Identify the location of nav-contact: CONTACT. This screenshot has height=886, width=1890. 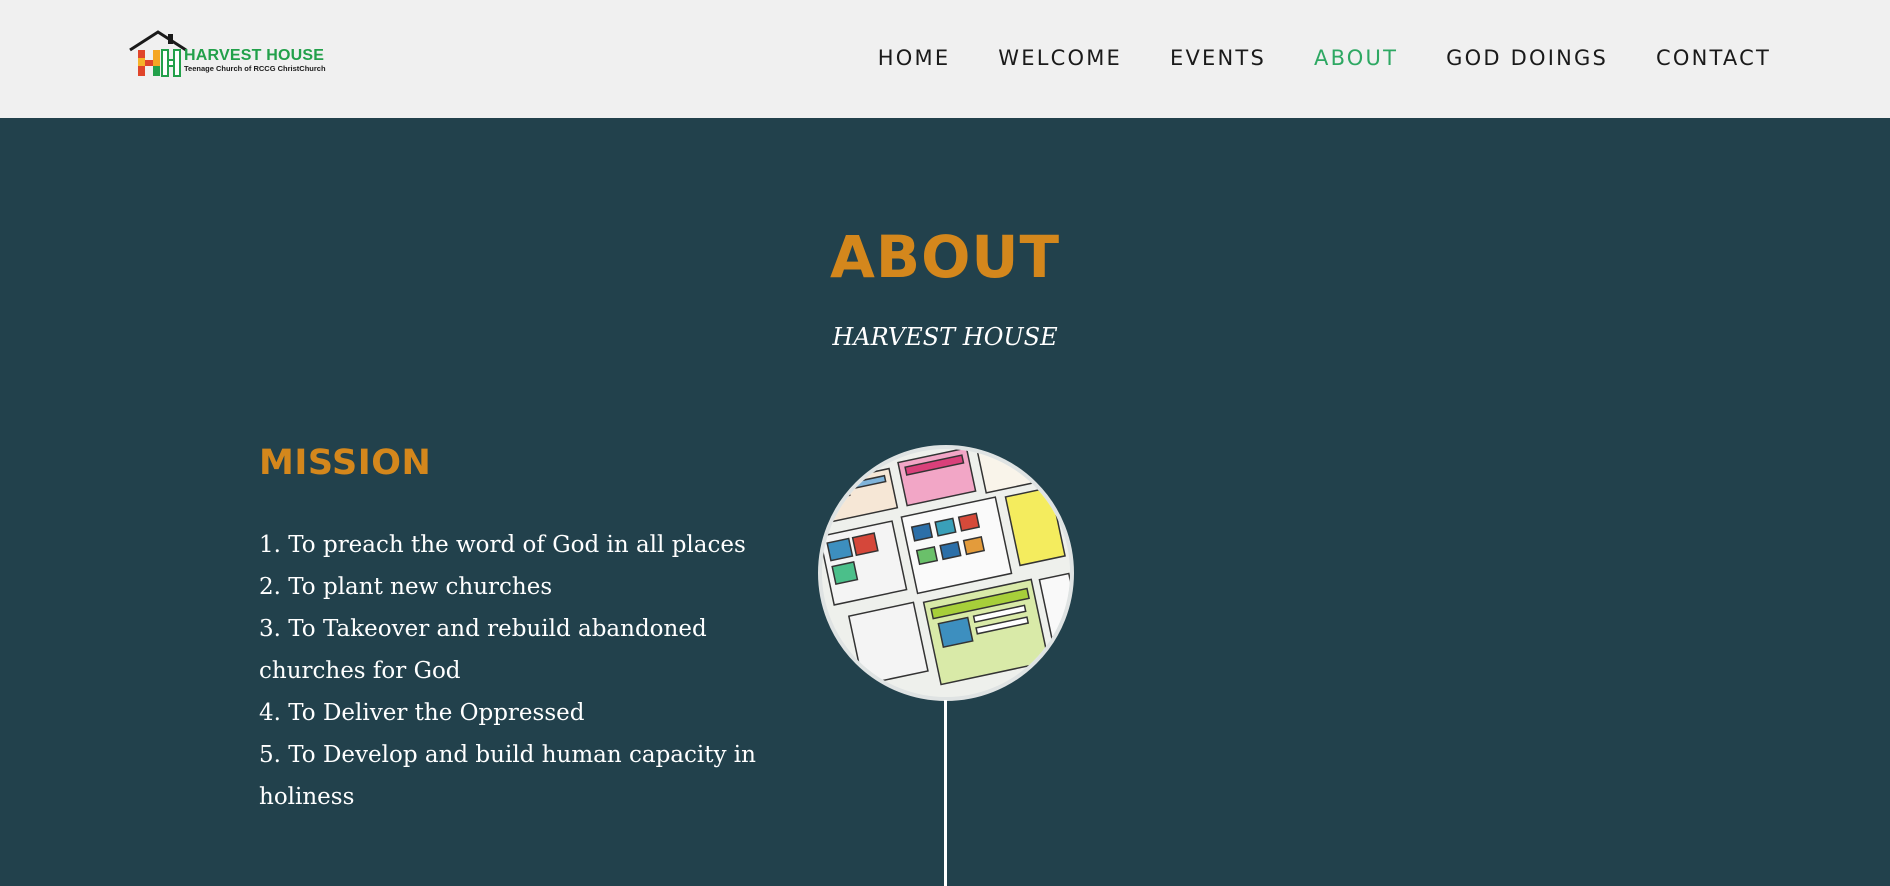
(1713, 58).